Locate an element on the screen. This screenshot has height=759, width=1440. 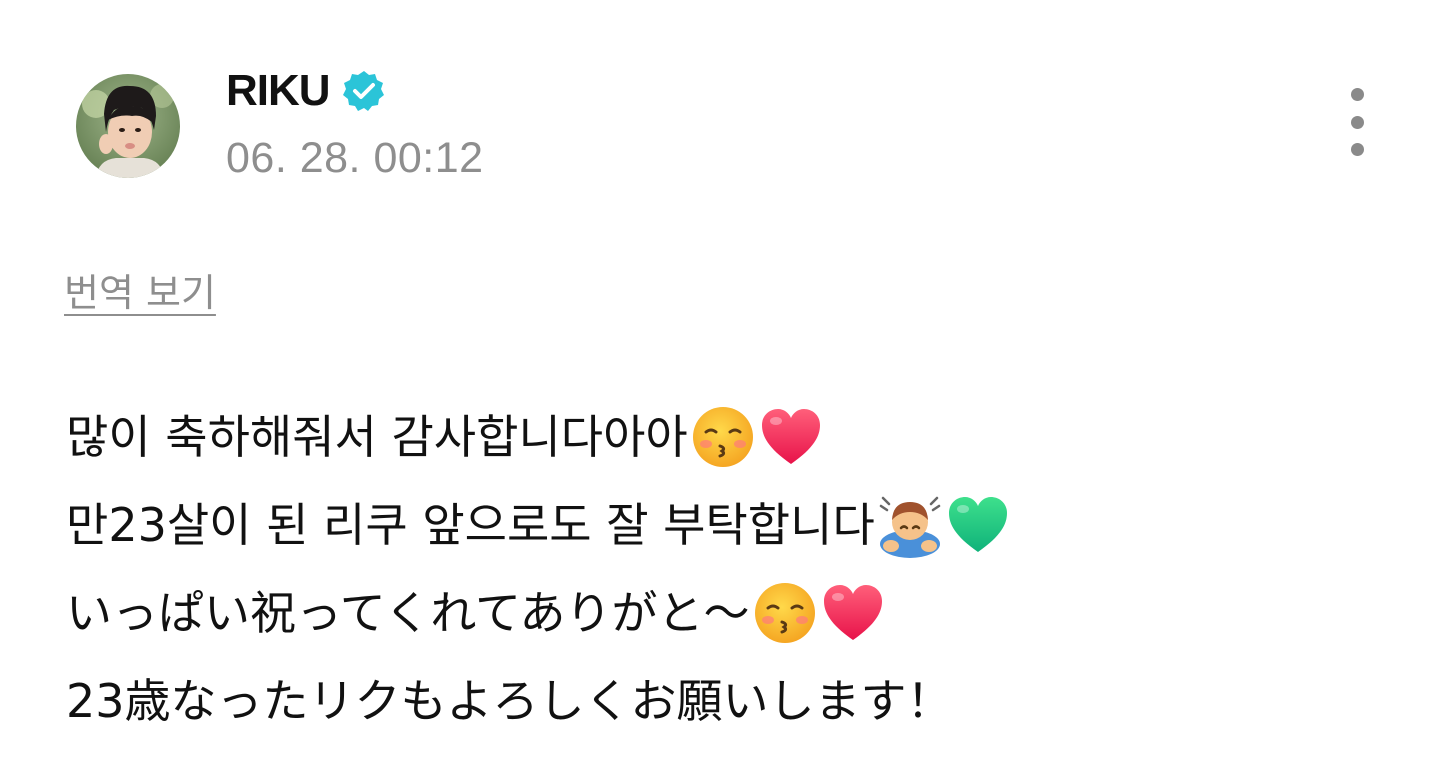
post-timestamp: 06. 28. 00:12 is located at coordinates (355, 158).